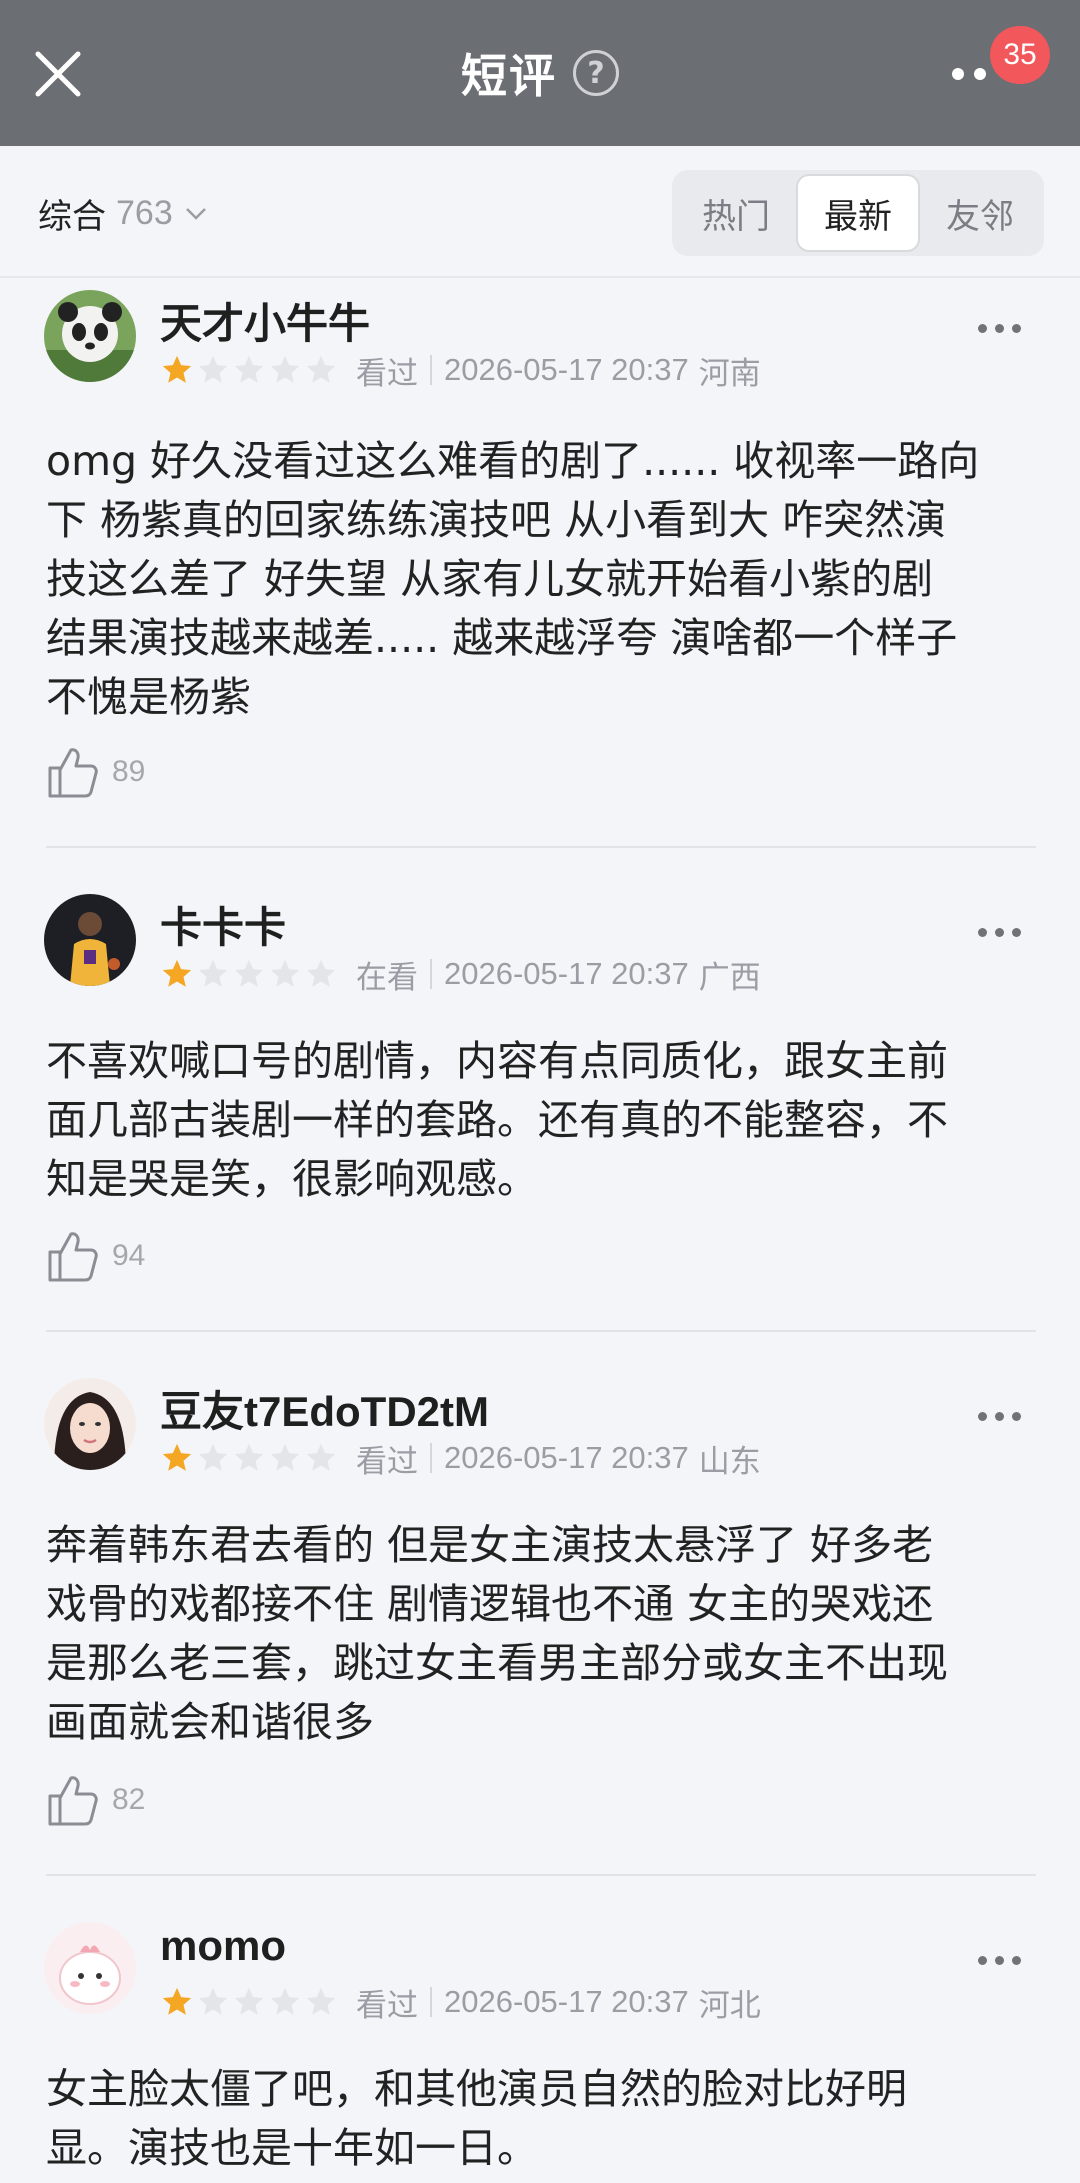  I want to click on tab-hot: 热门, so click(736, 213).